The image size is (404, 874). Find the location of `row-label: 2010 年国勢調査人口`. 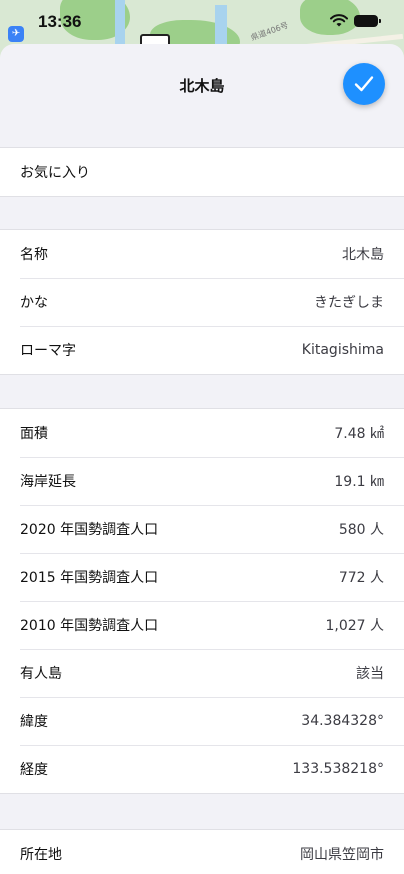

row-label: 2010 年国勢調査人口 is located at coordinates (89, 626).